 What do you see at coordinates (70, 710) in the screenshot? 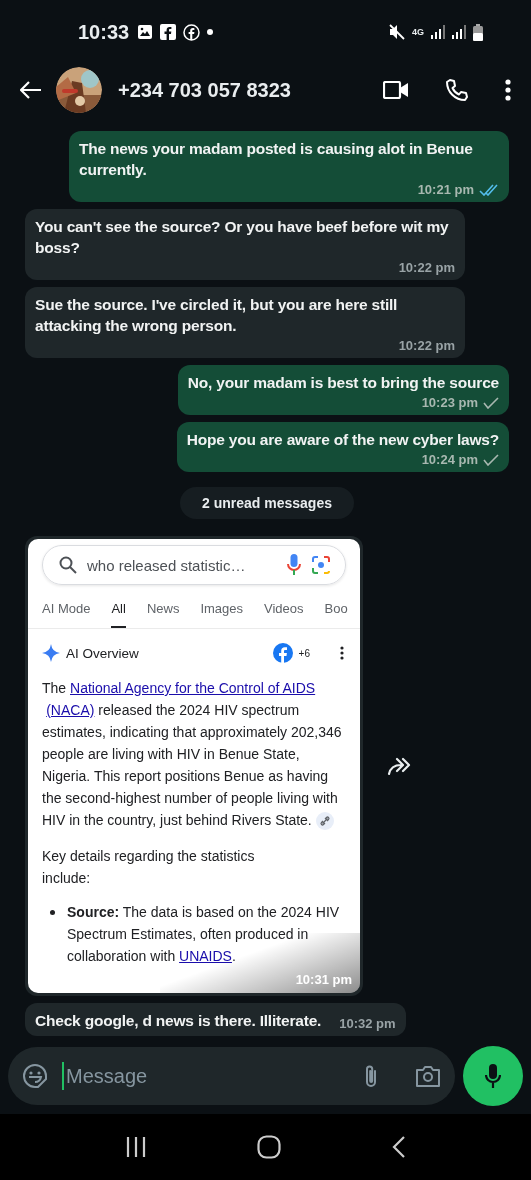
I see `link: (NACA)` at bounding box center [70, 710].